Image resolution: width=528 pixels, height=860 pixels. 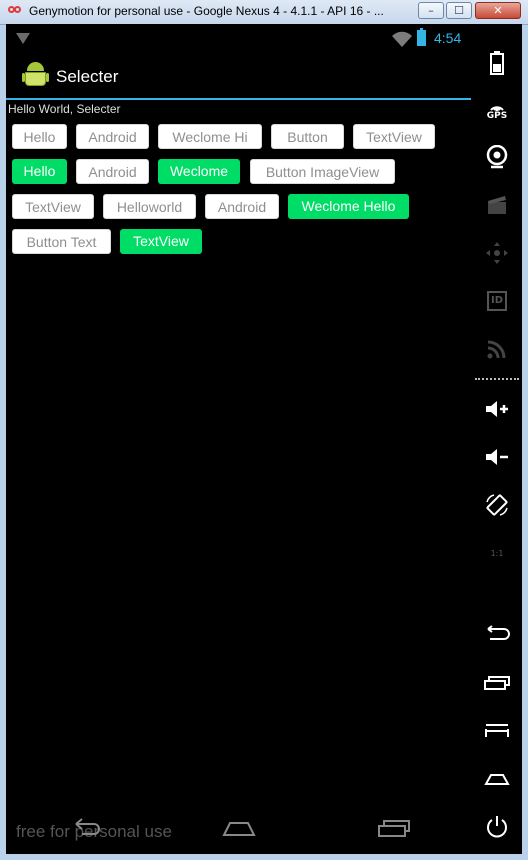 I want to click on ratio-label: 1:1, so click(x=497, y=553).